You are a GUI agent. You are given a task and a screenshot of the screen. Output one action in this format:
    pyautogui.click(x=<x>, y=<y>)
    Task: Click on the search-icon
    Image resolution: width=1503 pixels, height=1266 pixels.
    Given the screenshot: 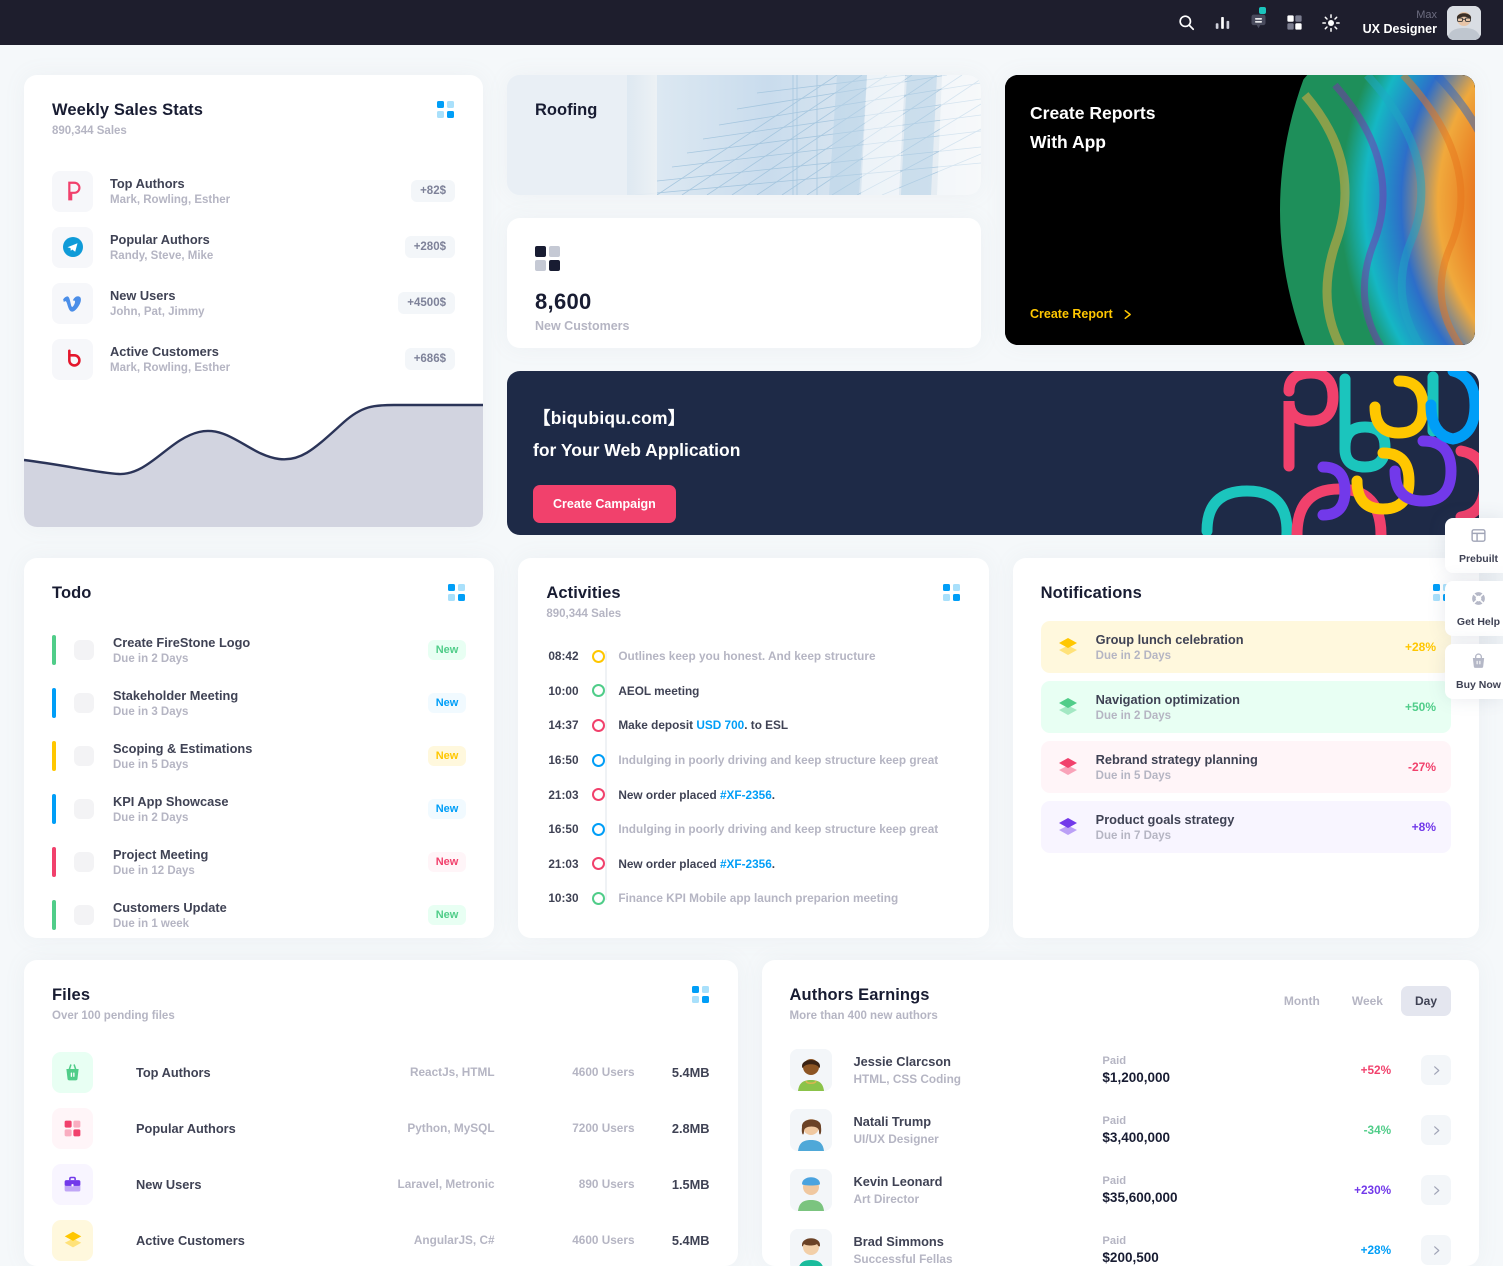 What is the action you would take?
    pyautogui.click(x=1187, y=23)
    